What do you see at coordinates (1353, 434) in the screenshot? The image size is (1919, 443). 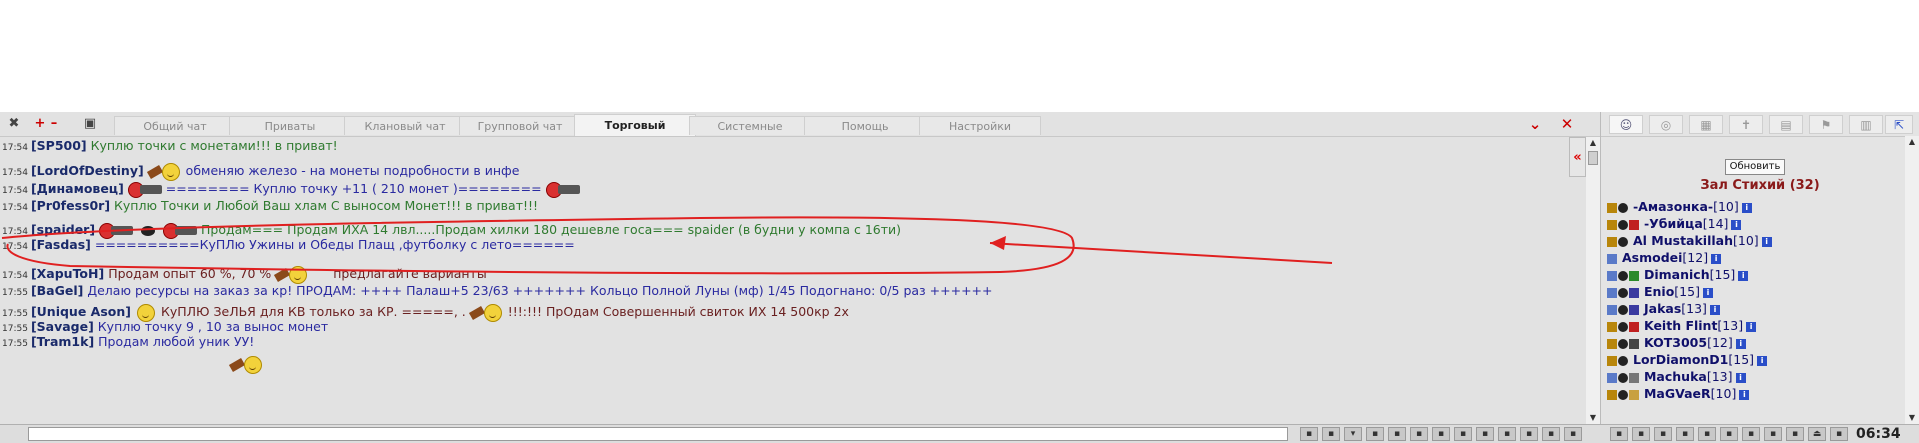 I see `toolbar-icon: ▾` at bounding box center [1353, 434].